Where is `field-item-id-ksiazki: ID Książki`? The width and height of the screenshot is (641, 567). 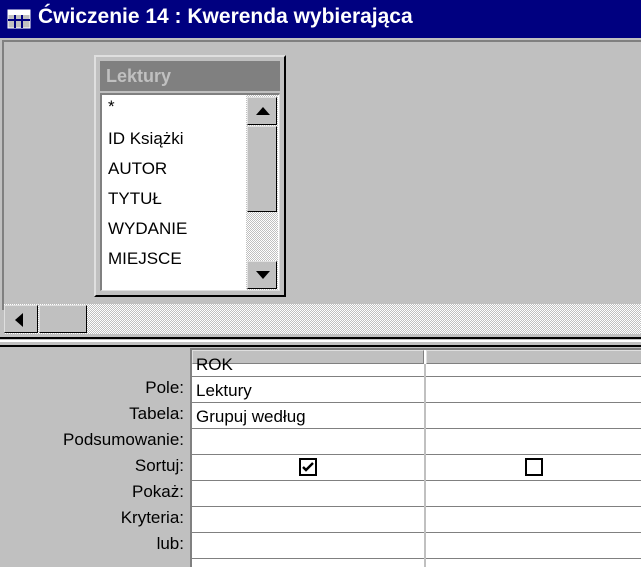 field-item-id-ksiazki: ID Książki is located at coordinates (146, 139).